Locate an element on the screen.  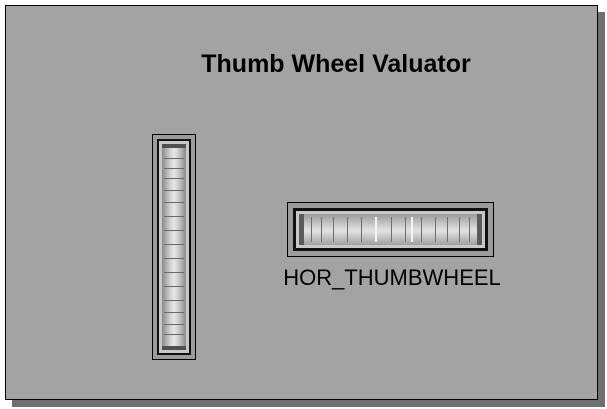
vertical-thumbwheel-icon is located at coordinates (174, 247).